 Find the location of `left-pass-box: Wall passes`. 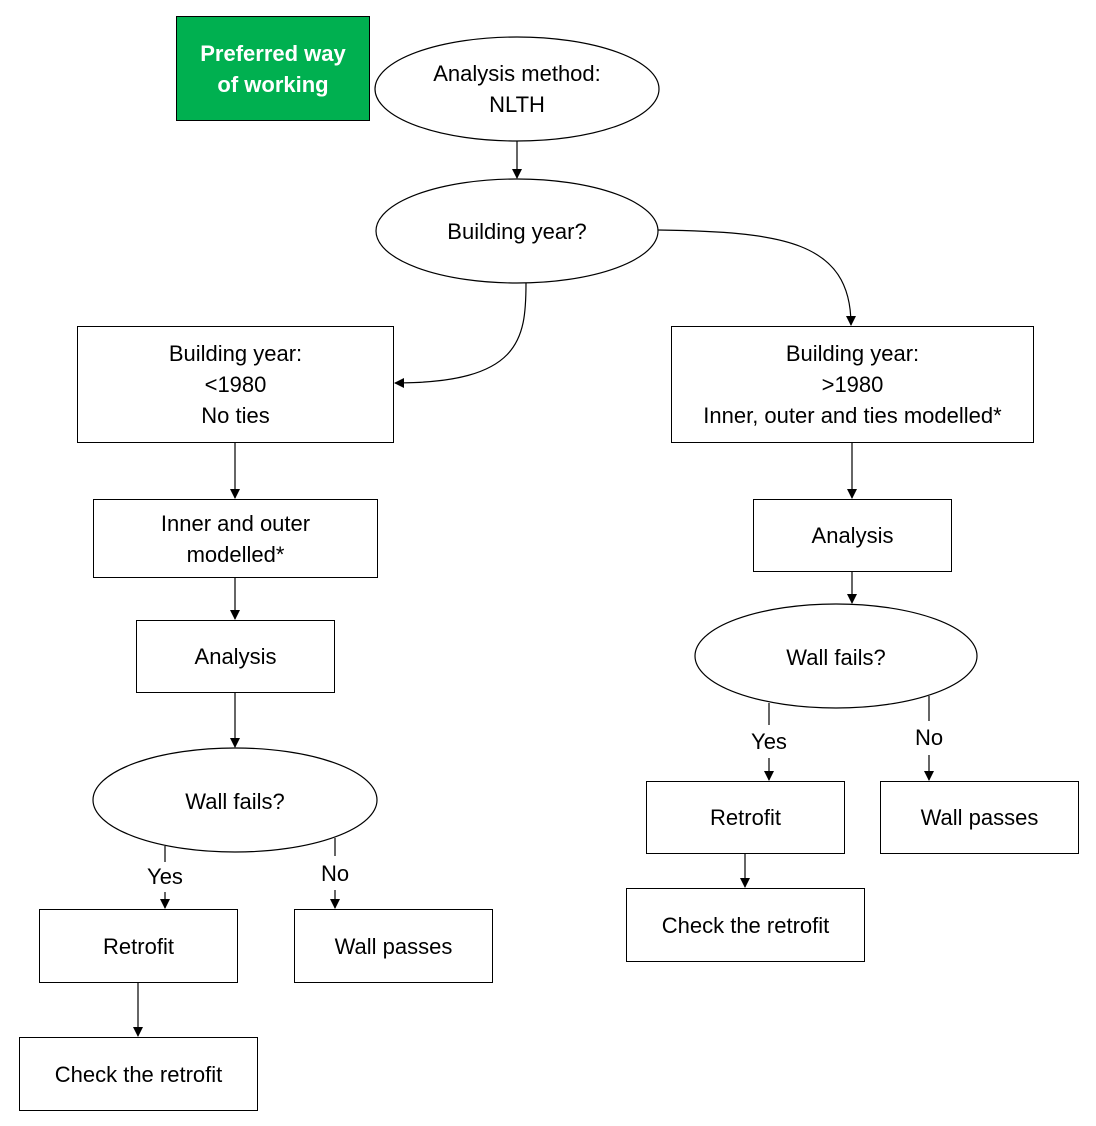

left-pass-box: Wall passes is located at coordinates (393, 946).